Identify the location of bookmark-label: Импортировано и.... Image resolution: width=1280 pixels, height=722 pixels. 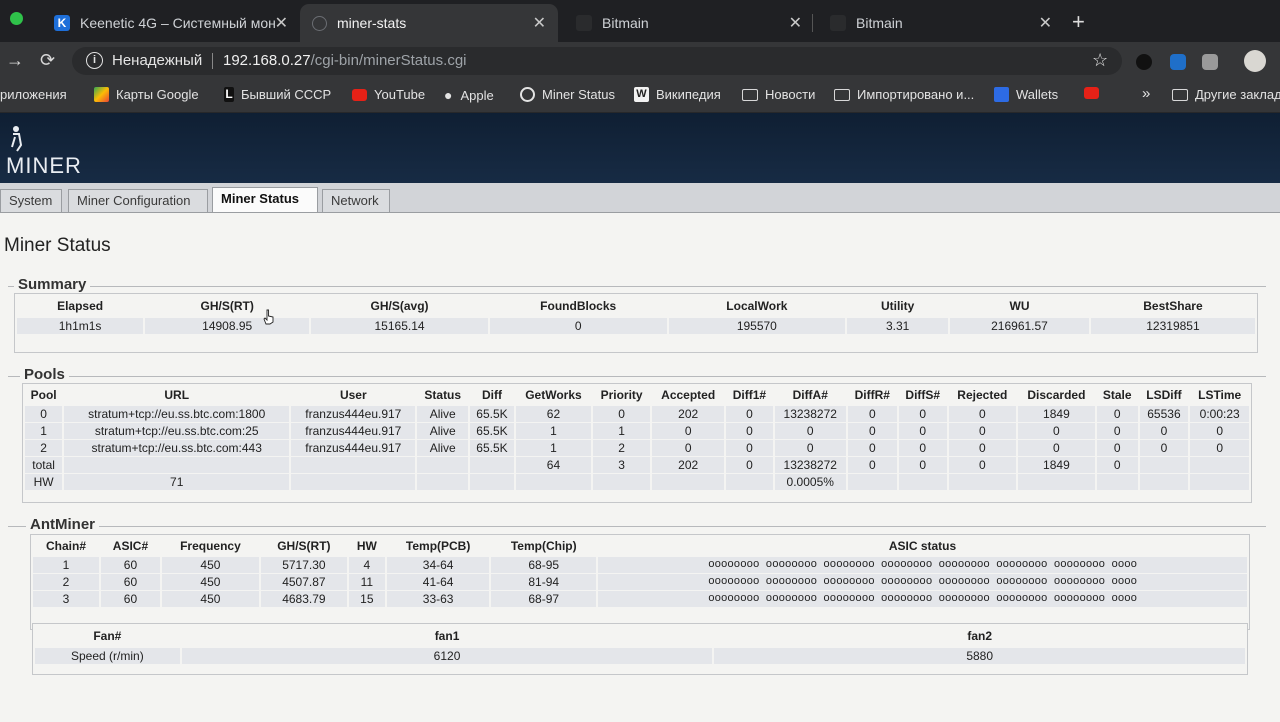
(916, 94).